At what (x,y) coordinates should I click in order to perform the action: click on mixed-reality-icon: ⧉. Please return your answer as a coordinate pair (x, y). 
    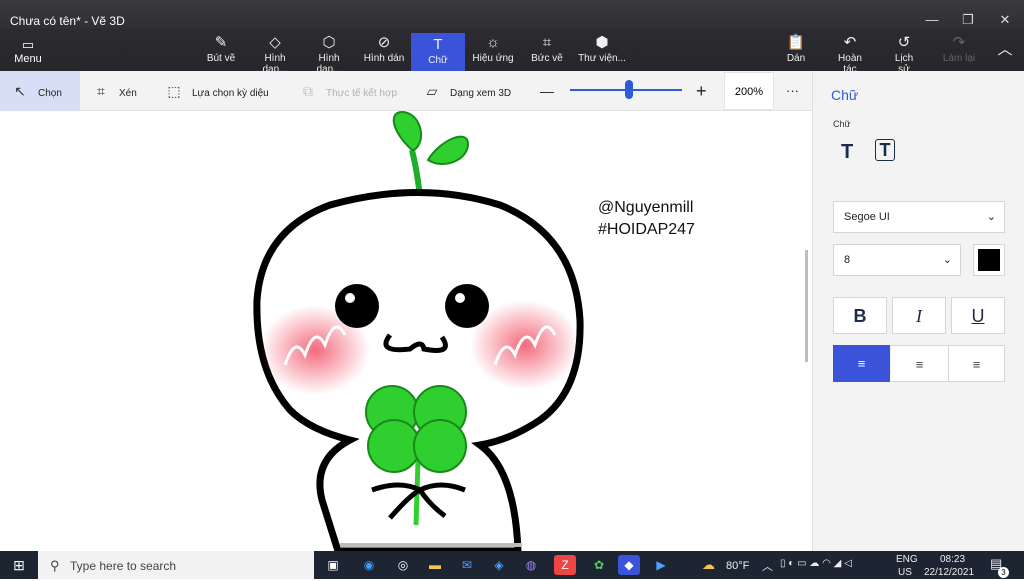
    Looking at the image, I should click on (308, 91).